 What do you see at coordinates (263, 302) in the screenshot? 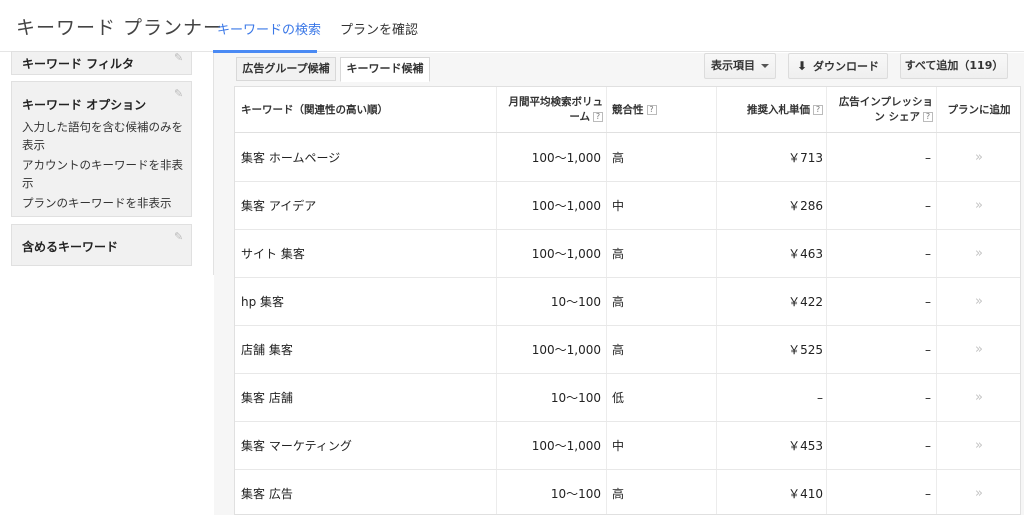
I see `keyword-cell: hp 集客` at bounding box center [263, 302].